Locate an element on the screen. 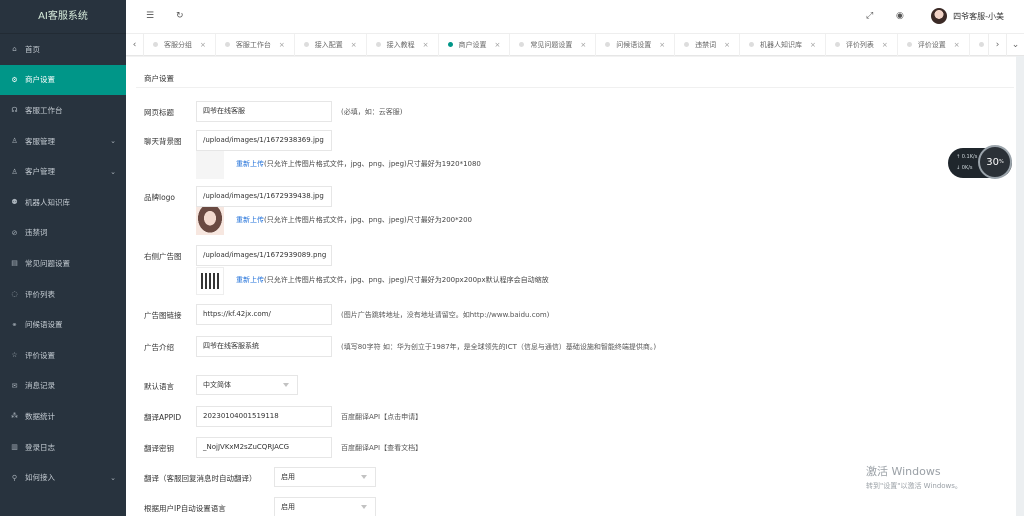  tab-label: 评价列表 is located at coordinates (859, 44).